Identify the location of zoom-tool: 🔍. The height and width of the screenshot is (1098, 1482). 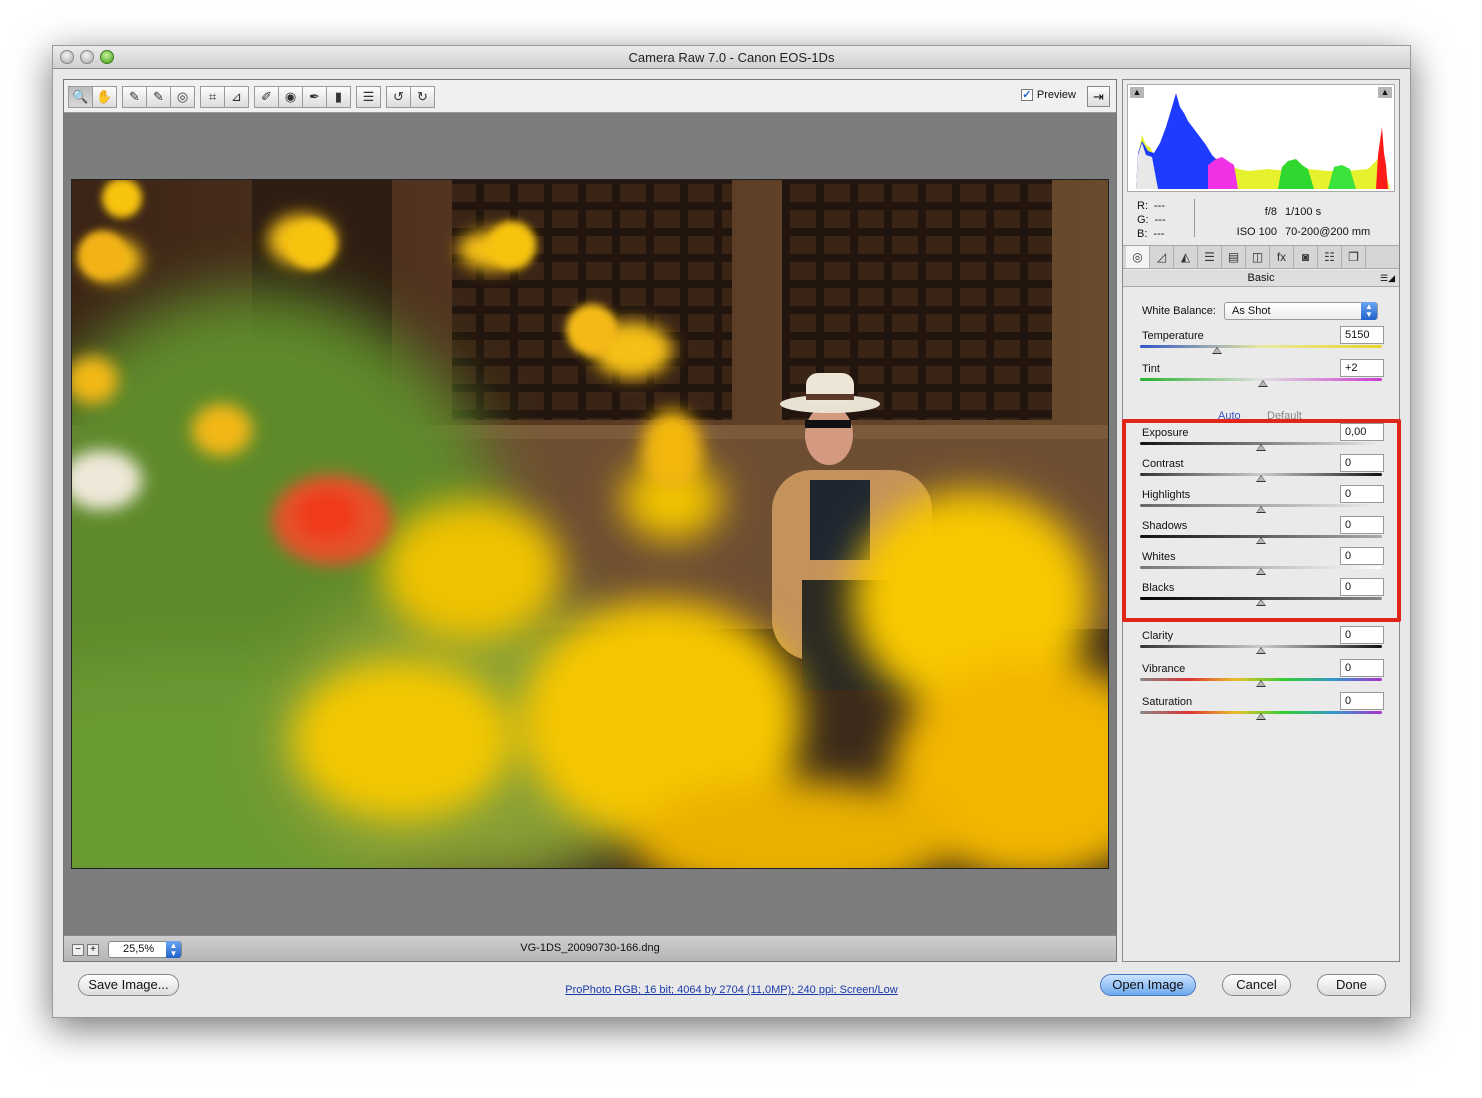
(80, 97).